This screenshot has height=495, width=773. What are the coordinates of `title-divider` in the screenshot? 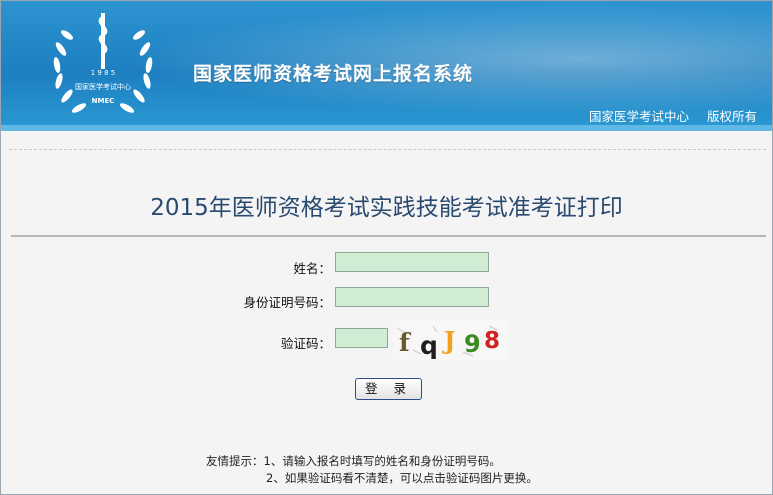 It's located at (388, 236).